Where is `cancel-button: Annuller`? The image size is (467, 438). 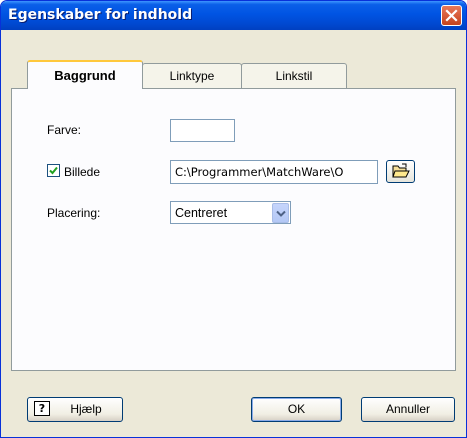 cancel-button: Annuller is located at coordinates (408, 409).